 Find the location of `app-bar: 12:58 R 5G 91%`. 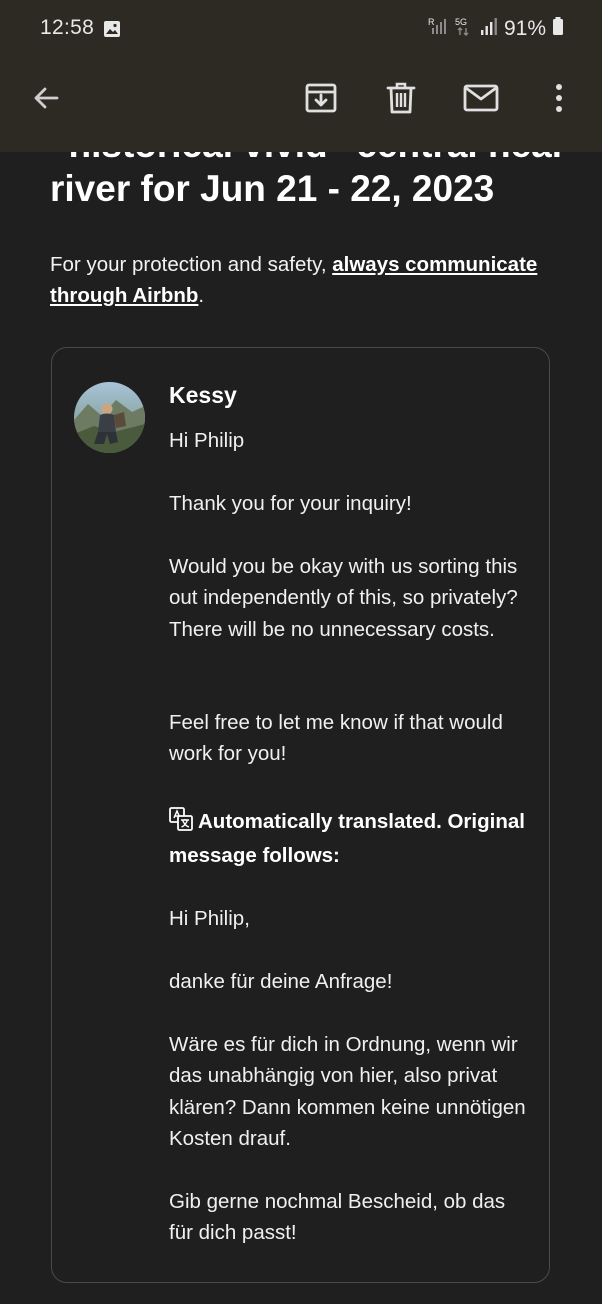

app-bar: 12:58 R 5G 91% is located at coordinates (301, 76).